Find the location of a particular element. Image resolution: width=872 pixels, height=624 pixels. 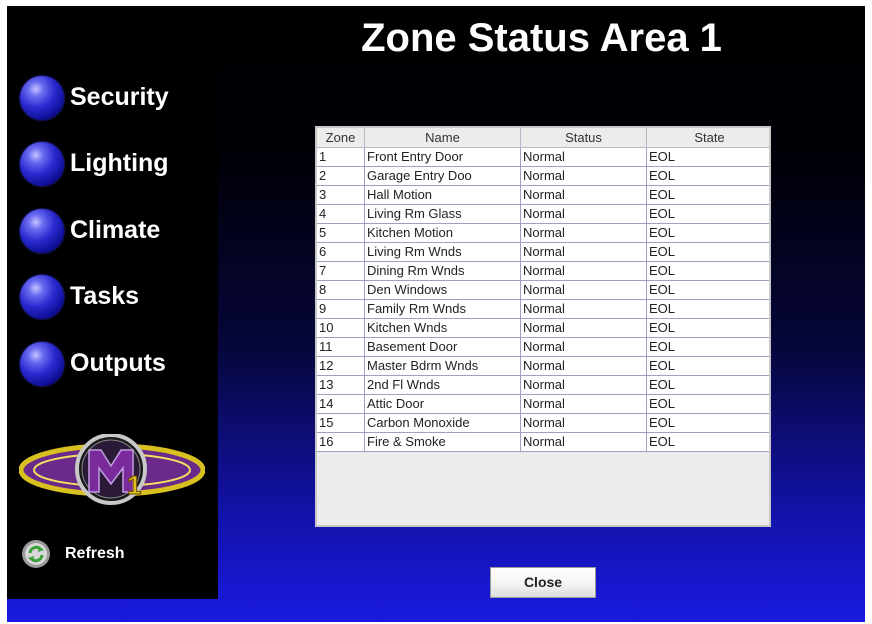

zone-name-cell: Living Rm Glass is located at coordinates (442, 214).